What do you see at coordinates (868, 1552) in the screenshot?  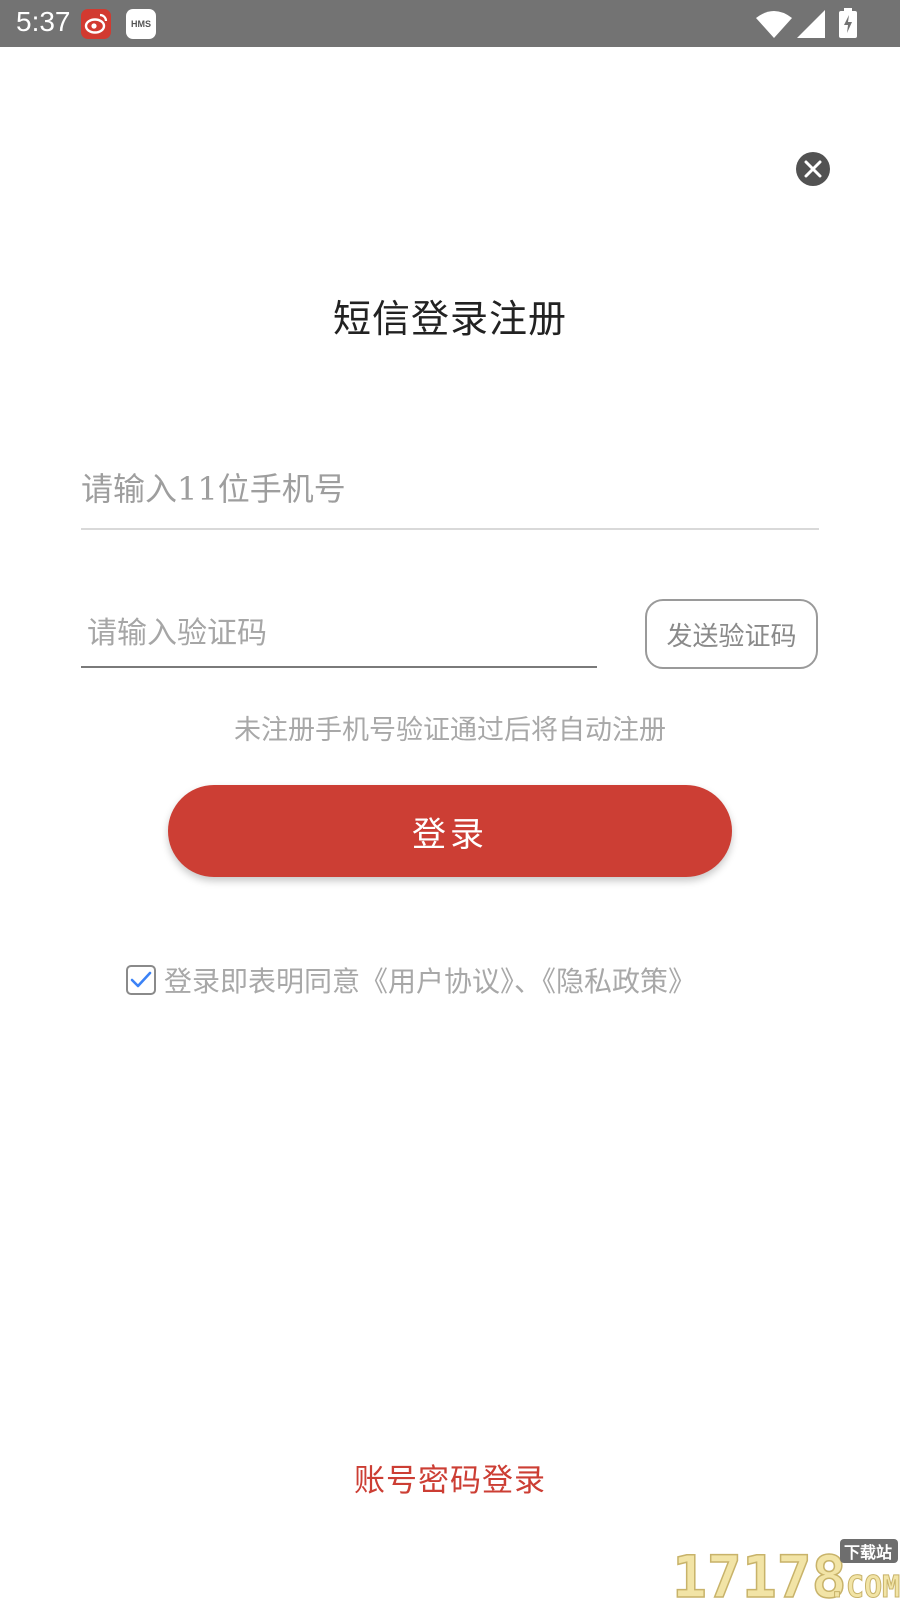 I see `watermark-badge: 下载站` at bounding box center [868, 1552].